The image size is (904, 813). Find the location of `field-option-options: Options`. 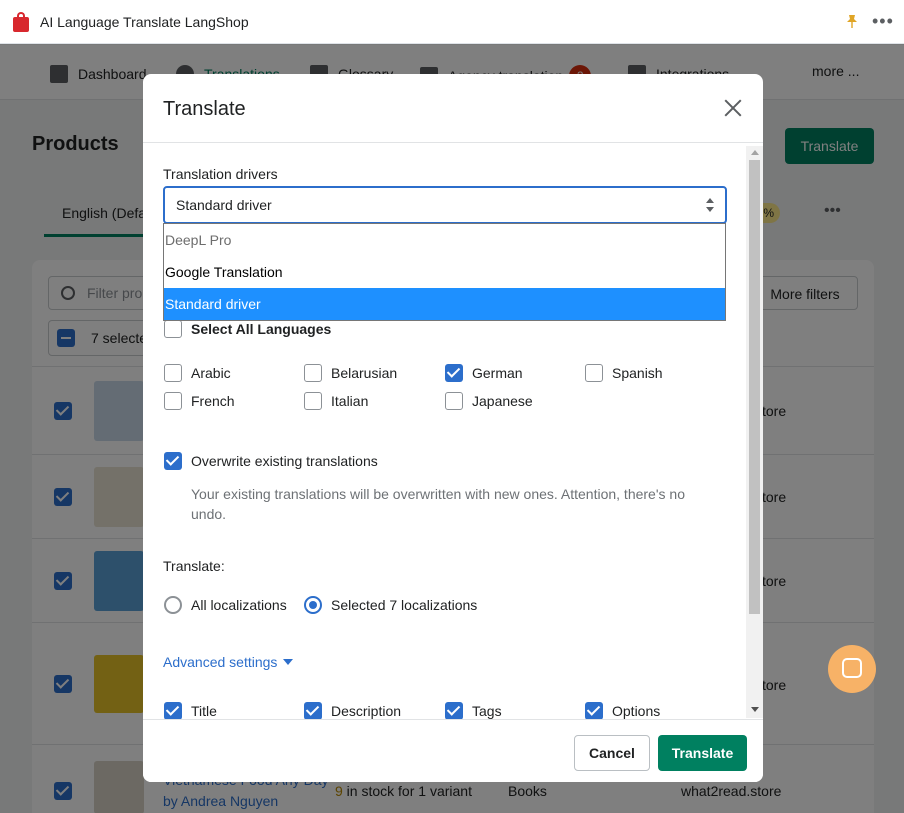

field-option-options: Options is located at coordinates (622, 711).